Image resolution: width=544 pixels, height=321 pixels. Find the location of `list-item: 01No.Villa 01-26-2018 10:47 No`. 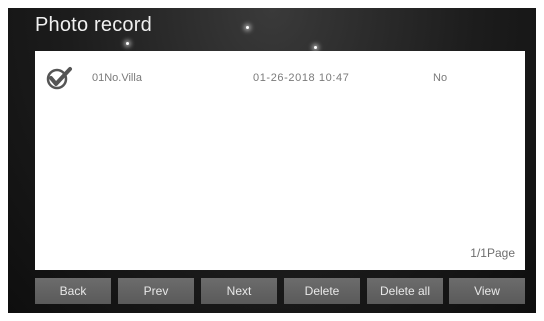

list-item: 01No.Villa 01-26-2018 10:47 No is located at coordinates (280, 78).